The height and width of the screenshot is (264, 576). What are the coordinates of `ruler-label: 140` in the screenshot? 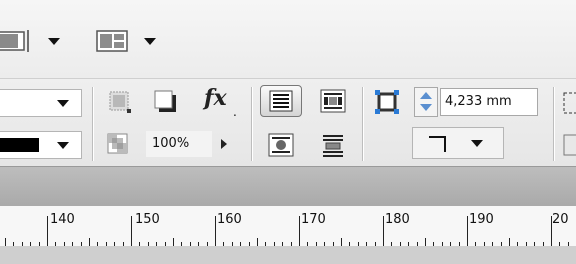 It's located at (62, 219).